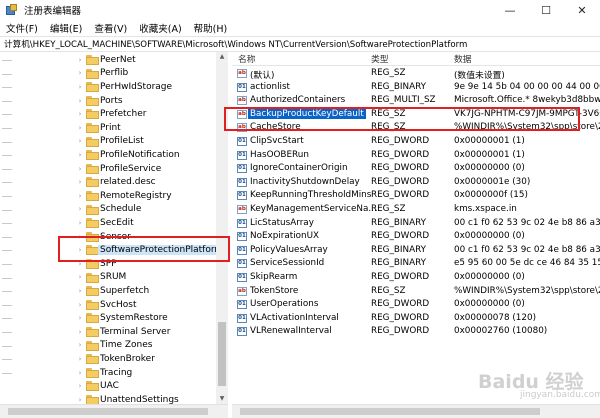  I want to click on tree-item: › SystemRestore, so click(113, 318).